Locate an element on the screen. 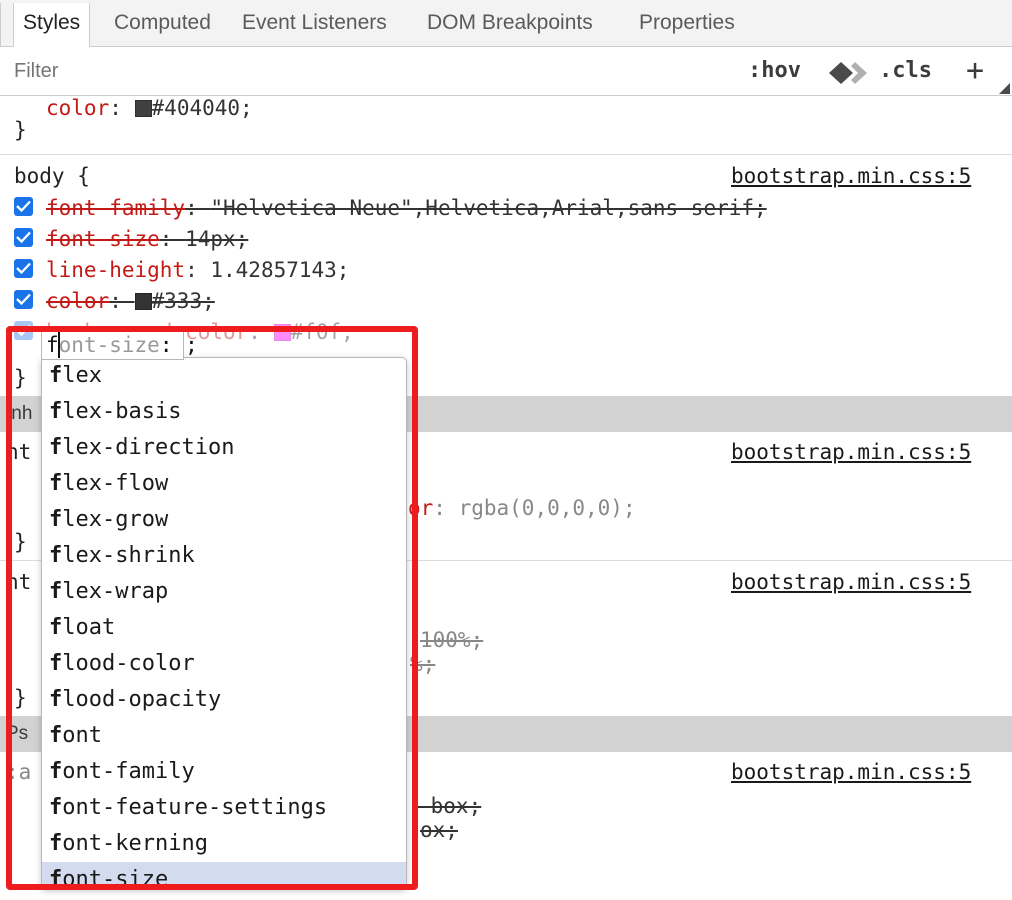 The width and height of the screenshot is (1012, 900). inherited-rule-selector-1: ht is located at coordinates (18, 452).